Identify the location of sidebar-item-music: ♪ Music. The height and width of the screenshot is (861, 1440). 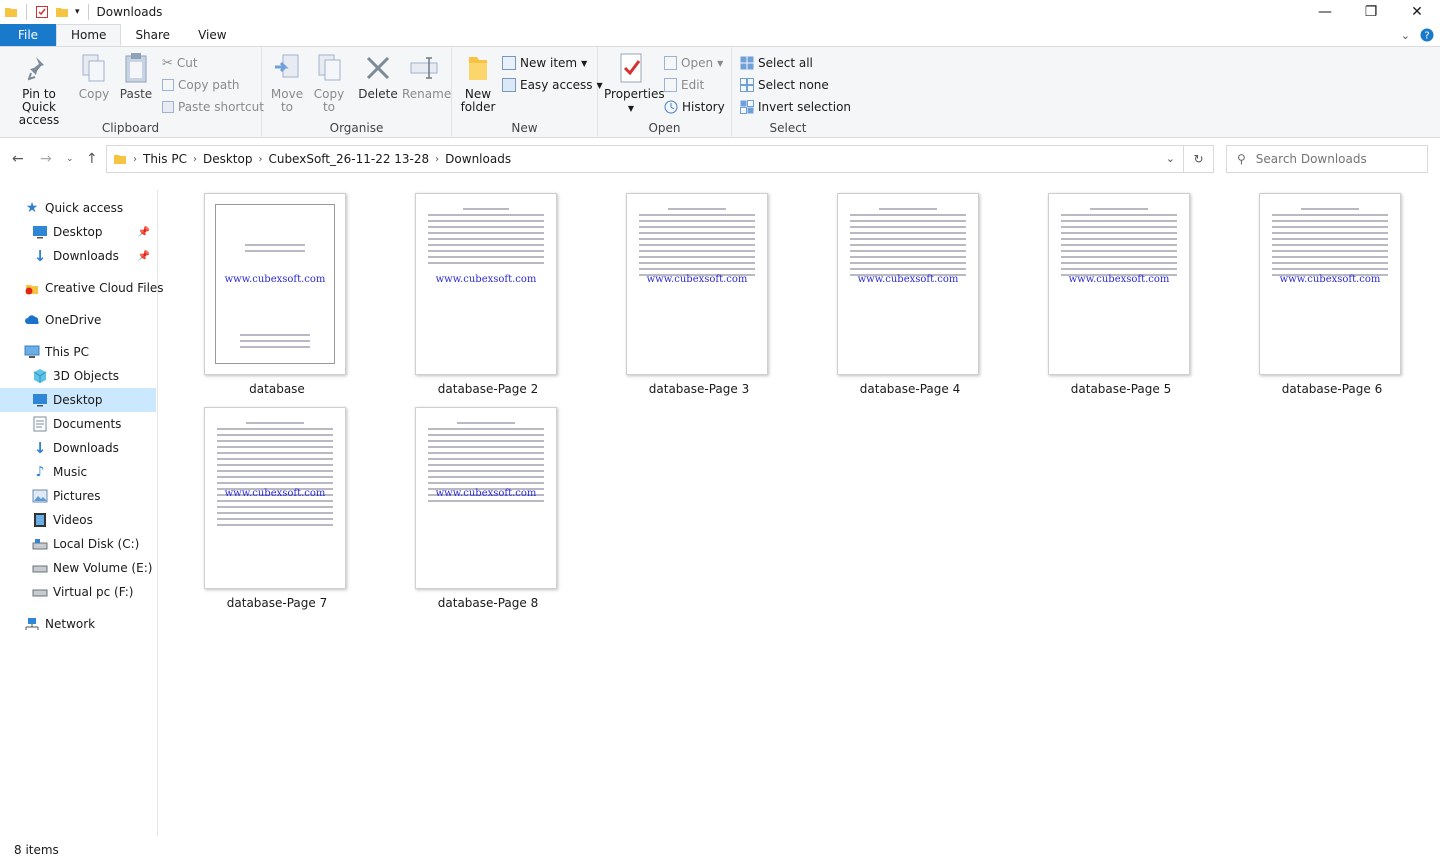
(78, 472).